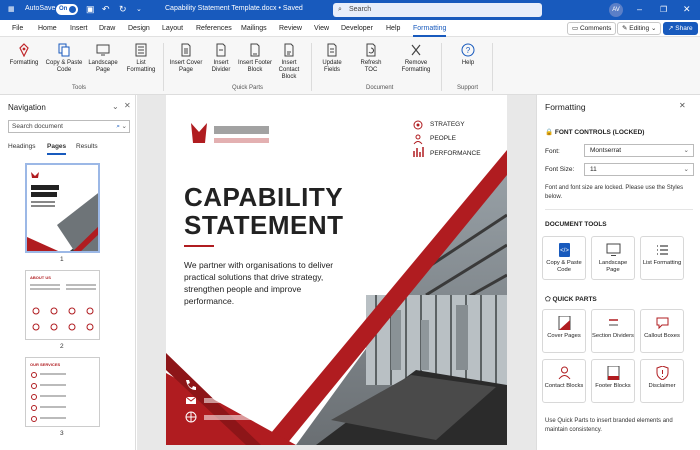  I want to click on ribbon-group-support: Support, so click(468, 88).